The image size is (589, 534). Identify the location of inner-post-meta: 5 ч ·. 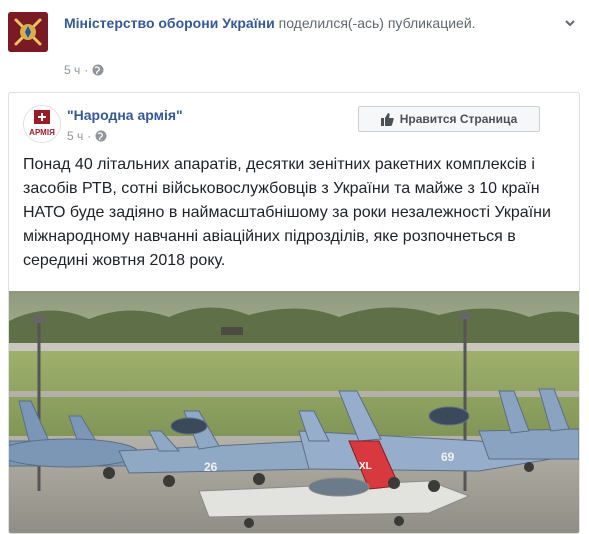
(87, 136).